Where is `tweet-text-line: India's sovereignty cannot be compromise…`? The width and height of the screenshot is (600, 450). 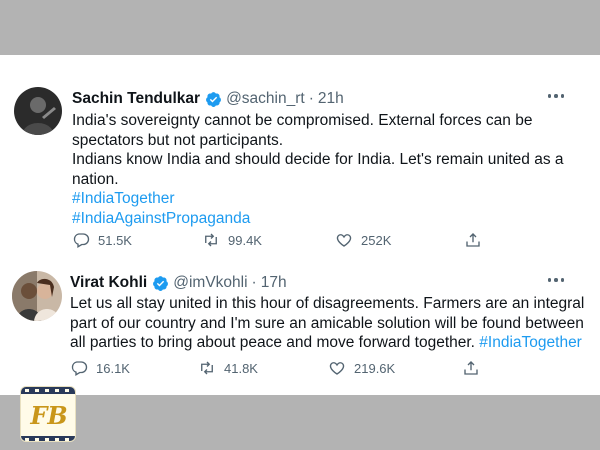
tweet-text-line: India's sovereignty cannot be compromise… is located at coordinates (302, 120).